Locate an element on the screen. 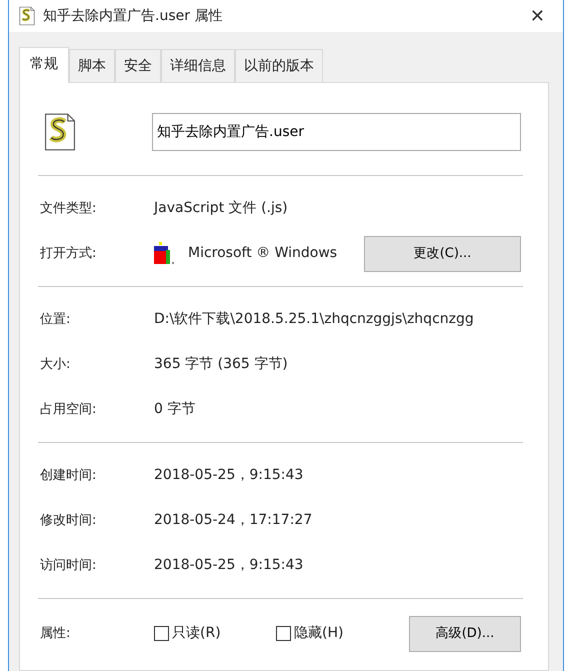 This screenshot has width=571, height=671. file-script-icon is located at coordinates (27, 16).